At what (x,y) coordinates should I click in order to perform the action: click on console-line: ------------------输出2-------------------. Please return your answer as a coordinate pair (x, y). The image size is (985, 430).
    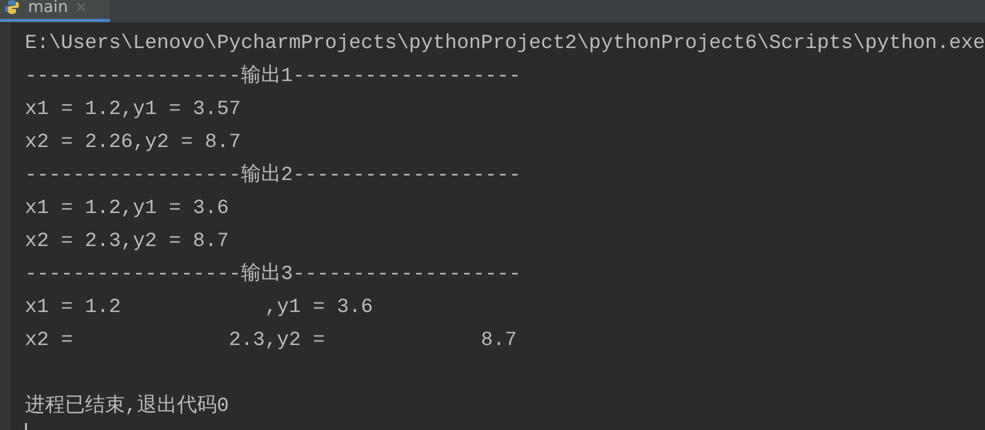
    Looking at the image, I should click on (273, 175).